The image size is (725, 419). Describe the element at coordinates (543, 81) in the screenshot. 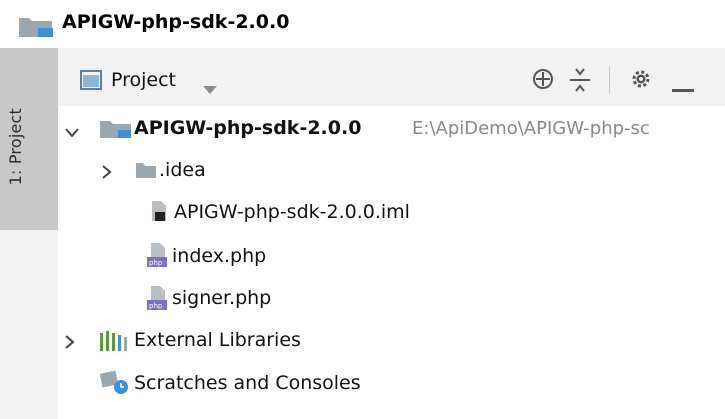

I see `locate-icon` at that location.